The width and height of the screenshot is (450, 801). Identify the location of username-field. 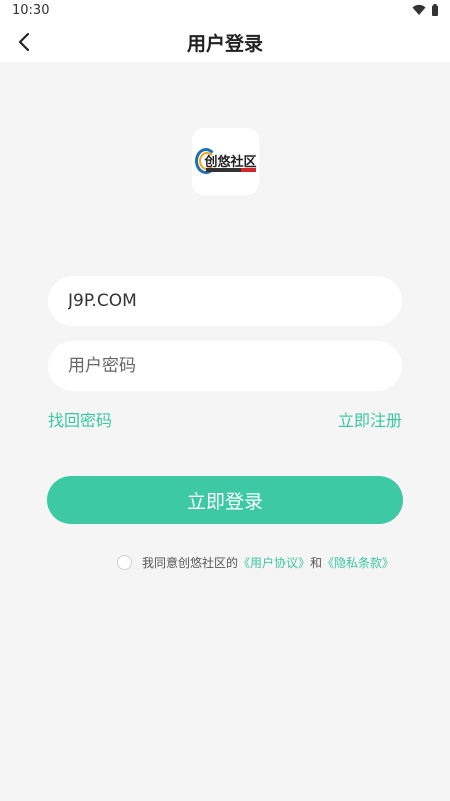
(225, 301).